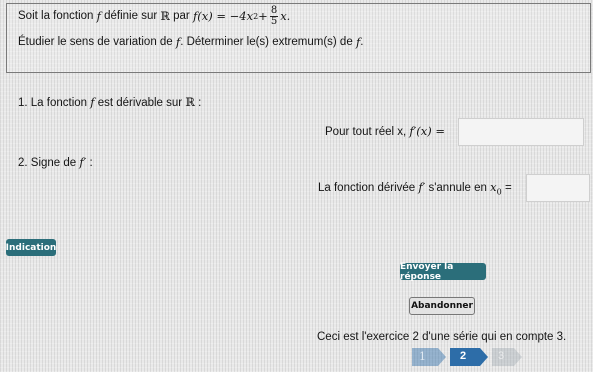 Image resolution: width=593 pixels, height=372 pixels. I want to click on q1-derivative-prompt: Pour tout réel x, f′(x) =, so click(385, 131).